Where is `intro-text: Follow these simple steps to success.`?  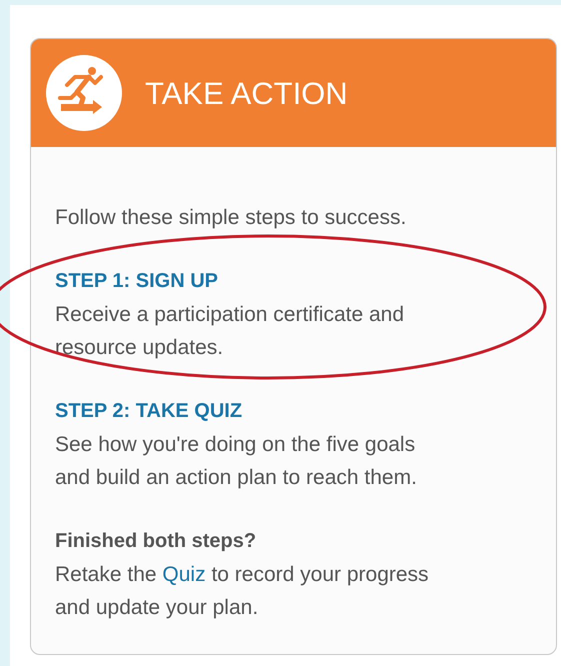
intro-text: Follow these simple steps to success. is located at coordinates (231, 218).